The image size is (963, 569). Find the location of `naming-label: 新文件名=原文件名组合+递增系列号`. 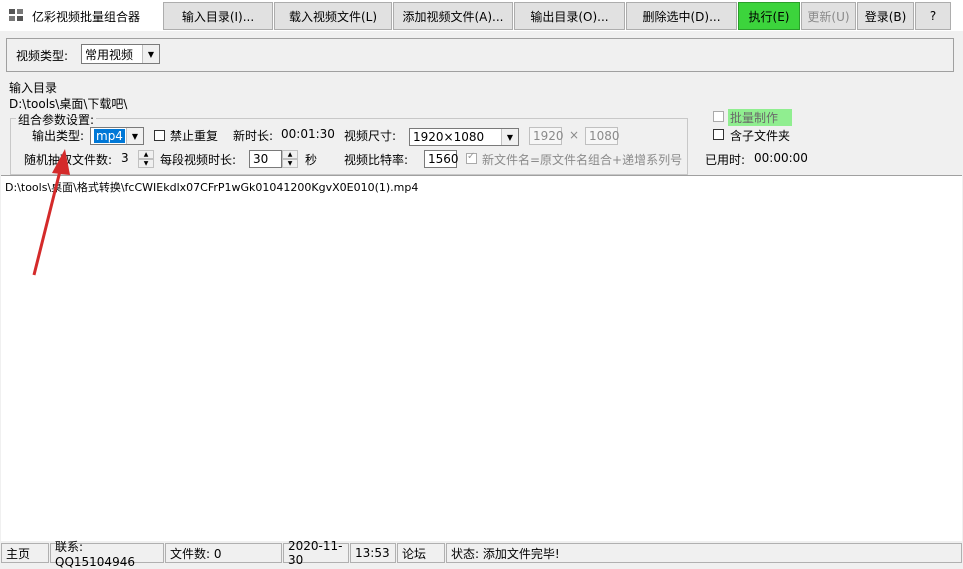

naming-label: 新文件名=原文件名组合+递增系列号 is located at coordinates (582, 160).